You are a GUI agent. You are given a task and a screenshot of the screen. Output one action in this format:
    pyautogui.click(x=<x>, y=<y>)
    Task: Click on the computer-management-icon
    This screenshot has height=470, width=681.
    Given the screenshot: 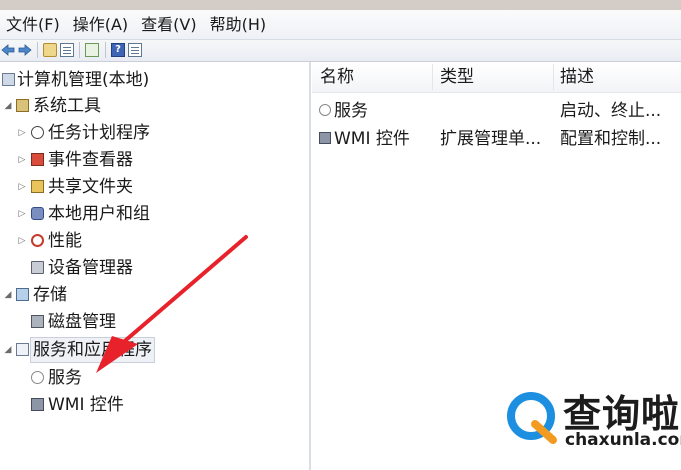 What is the action you would take?
    pyautogui.click(x=8, y=79)
    